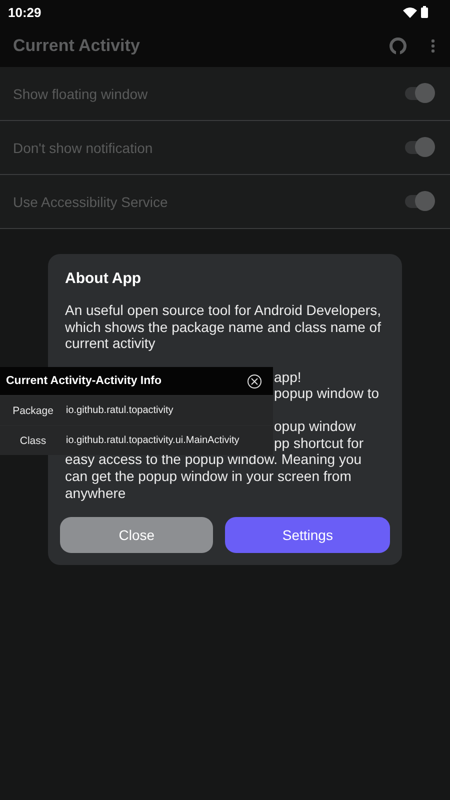 Image resolution: width=450 pixels, height=800 pixels. What do you see at coordinates (77, 46) in the screenshot?
I see `app-title: Current Activity` at bounding box center [77, 46].